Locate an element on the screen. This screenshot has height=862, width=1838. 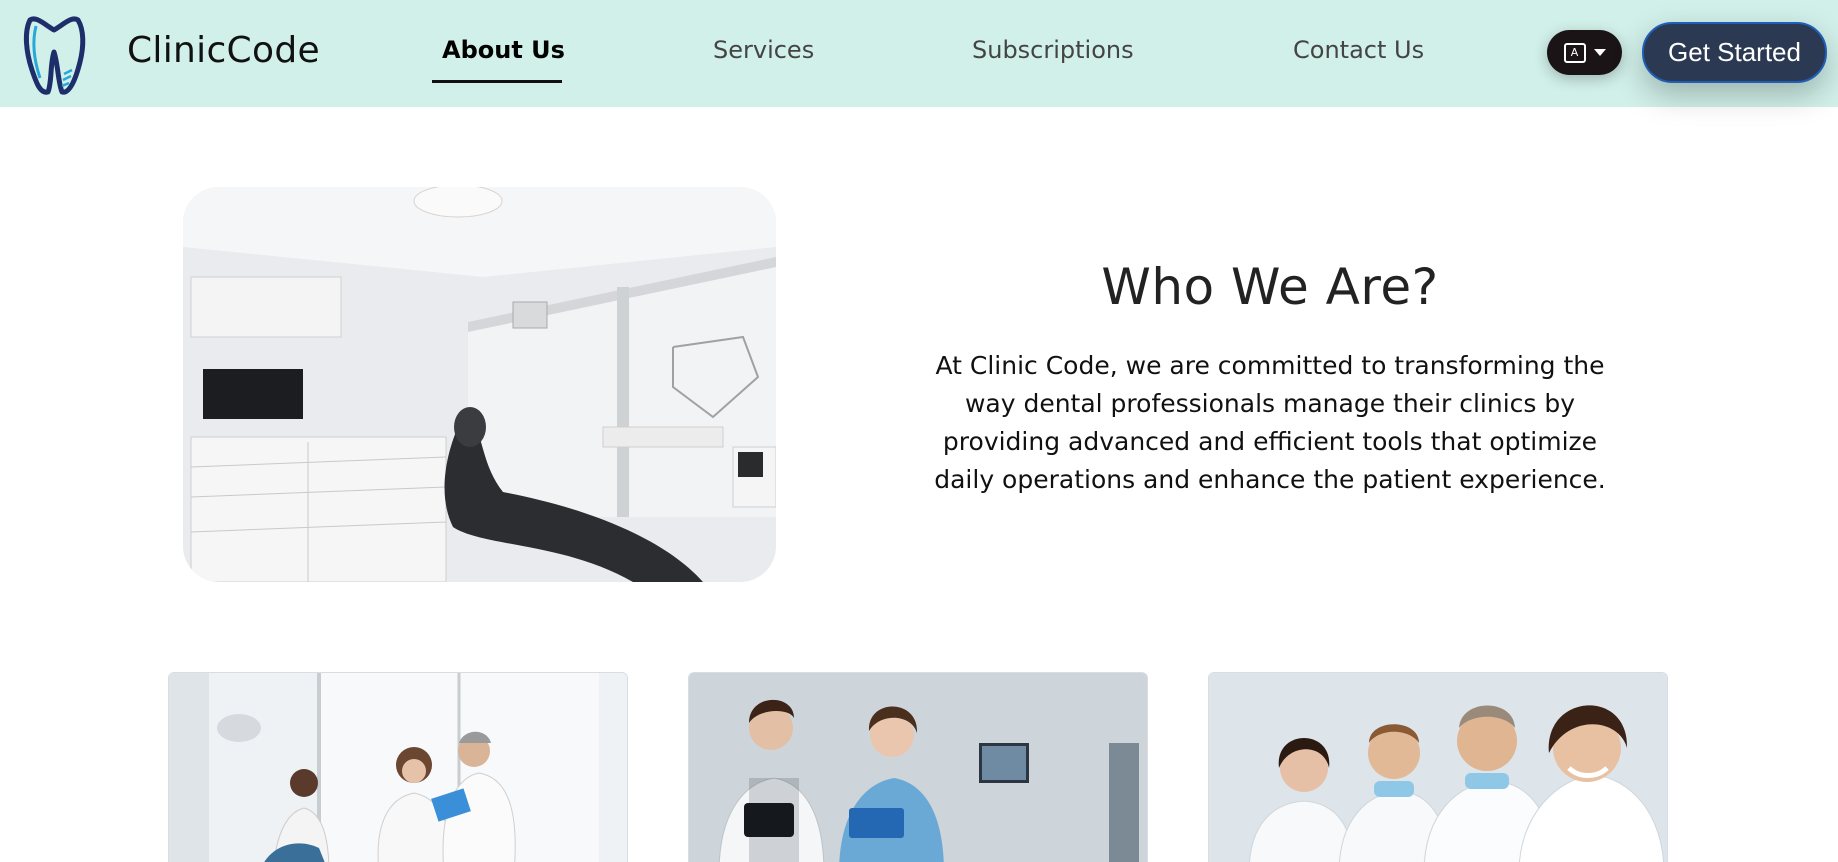
dental-clinic-room-image is located at coordinates (479, 384).